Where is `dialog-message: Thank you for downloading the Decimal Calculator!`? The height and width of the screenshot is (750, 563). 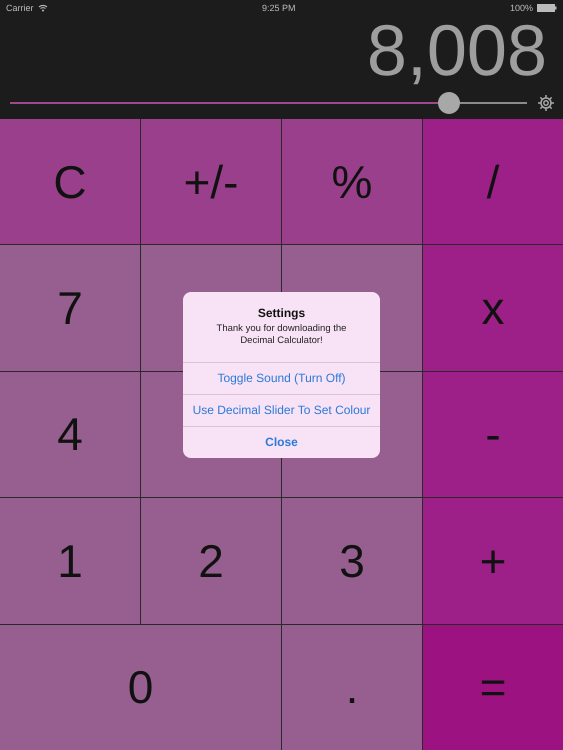 dialog-message: Thank you for downloading the Decimal Calculator! is located at coordinates (282, 335).